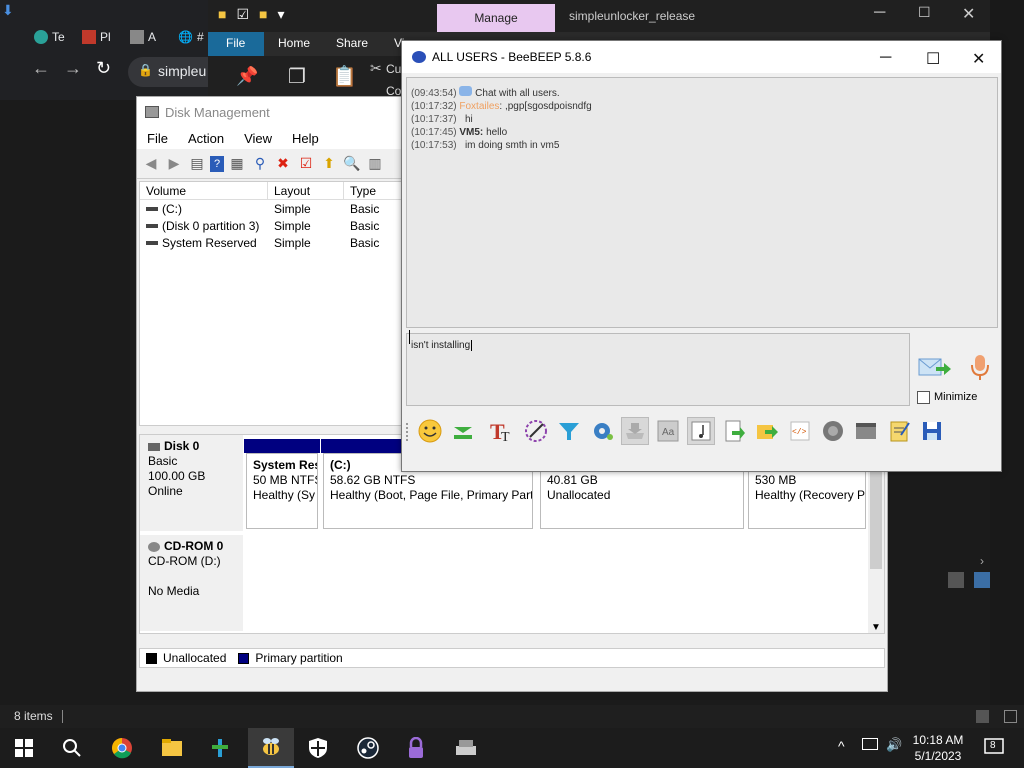 The image size is (1024, 768). What do you see at coordinates (376, 68) in the screenshot?
I see `cut-icon: ✂` at bounding box center [376, 68].